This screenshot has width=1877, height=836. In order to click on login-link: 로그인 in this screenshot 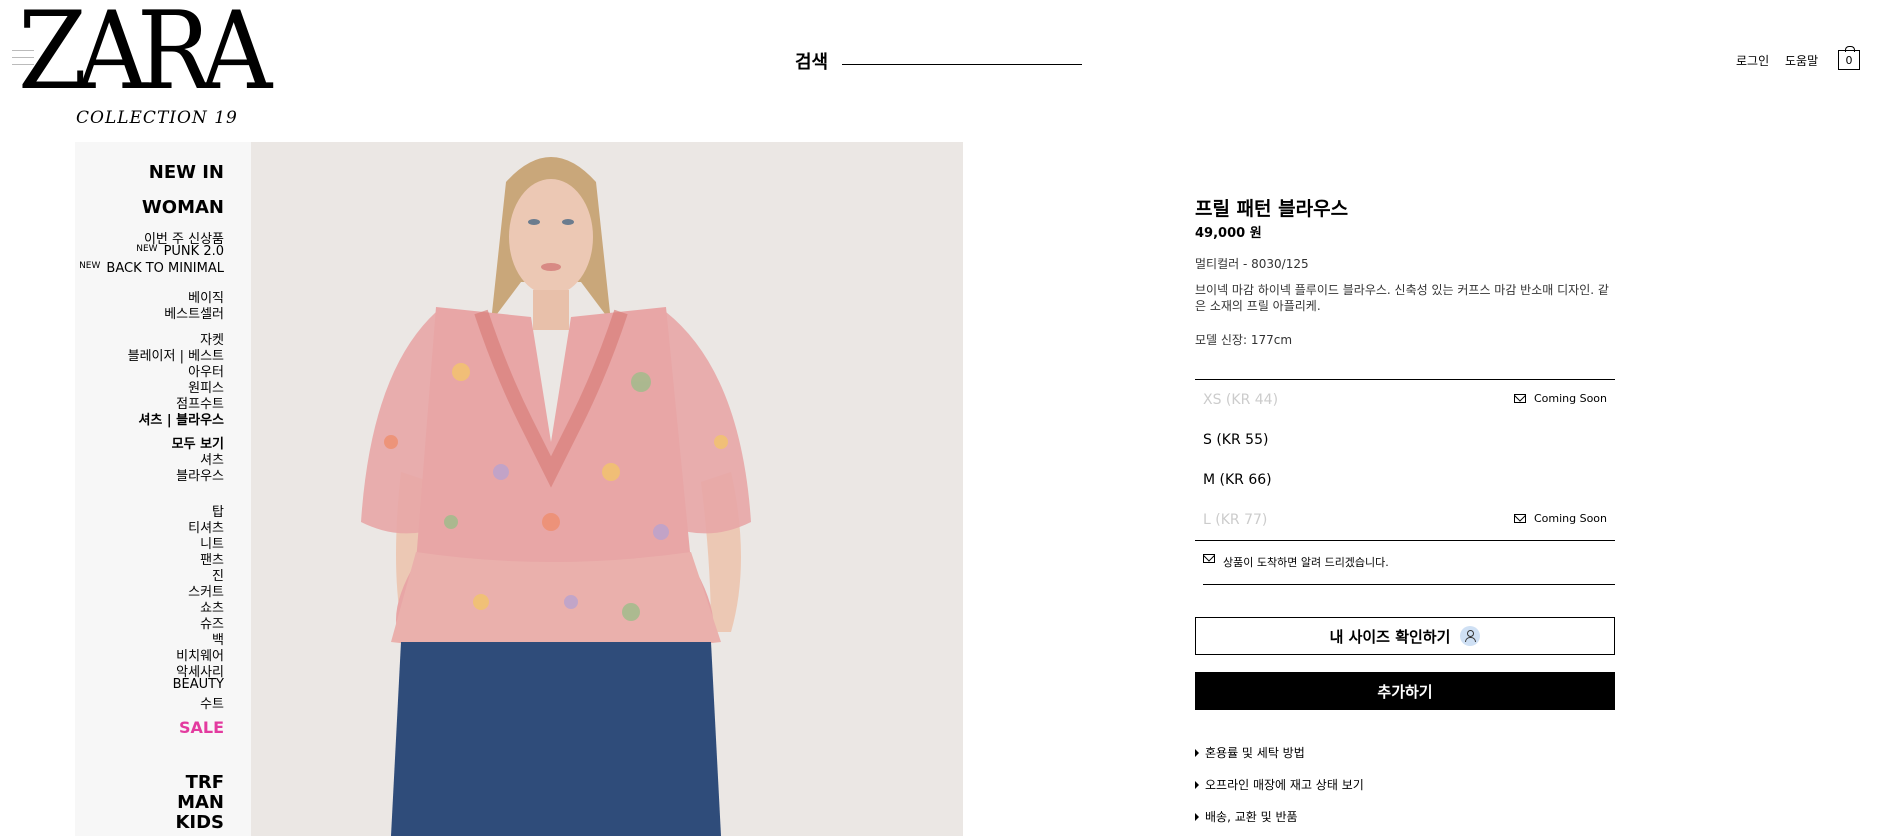, I will do `click(1752, 60)`.